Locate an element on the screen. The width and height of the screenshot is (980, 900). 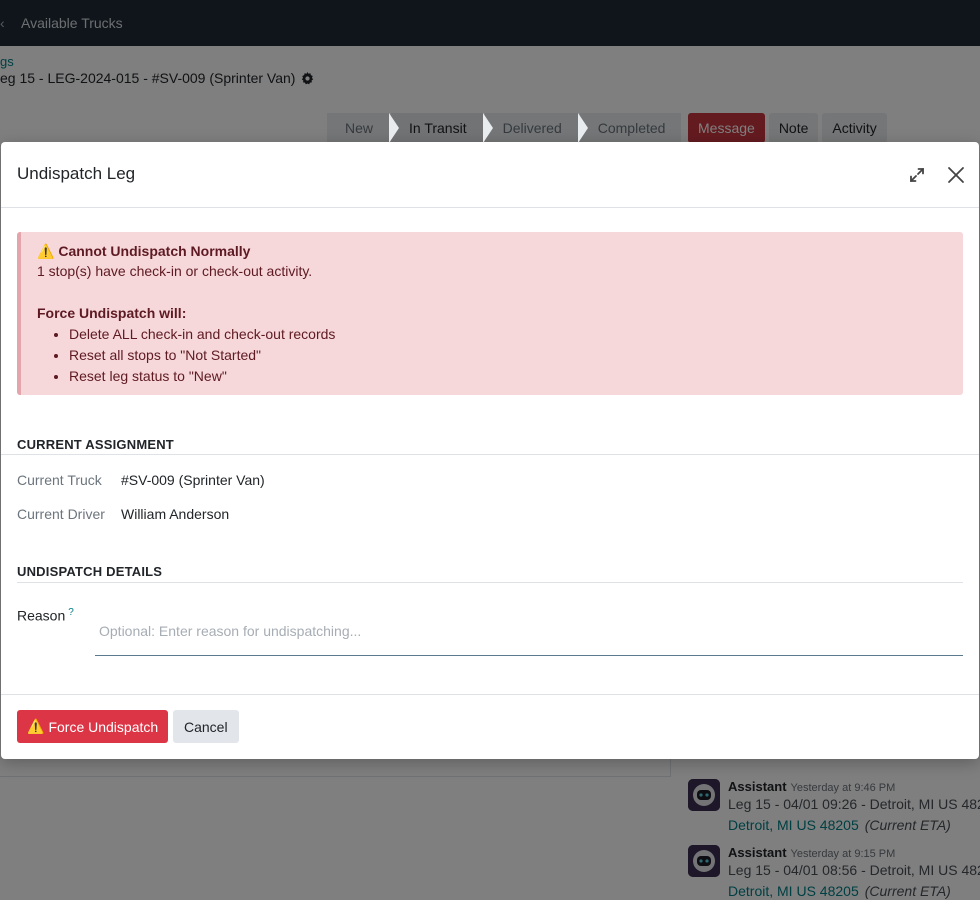
current-driver-value: William Anderson is located at coordinates (175, 514).